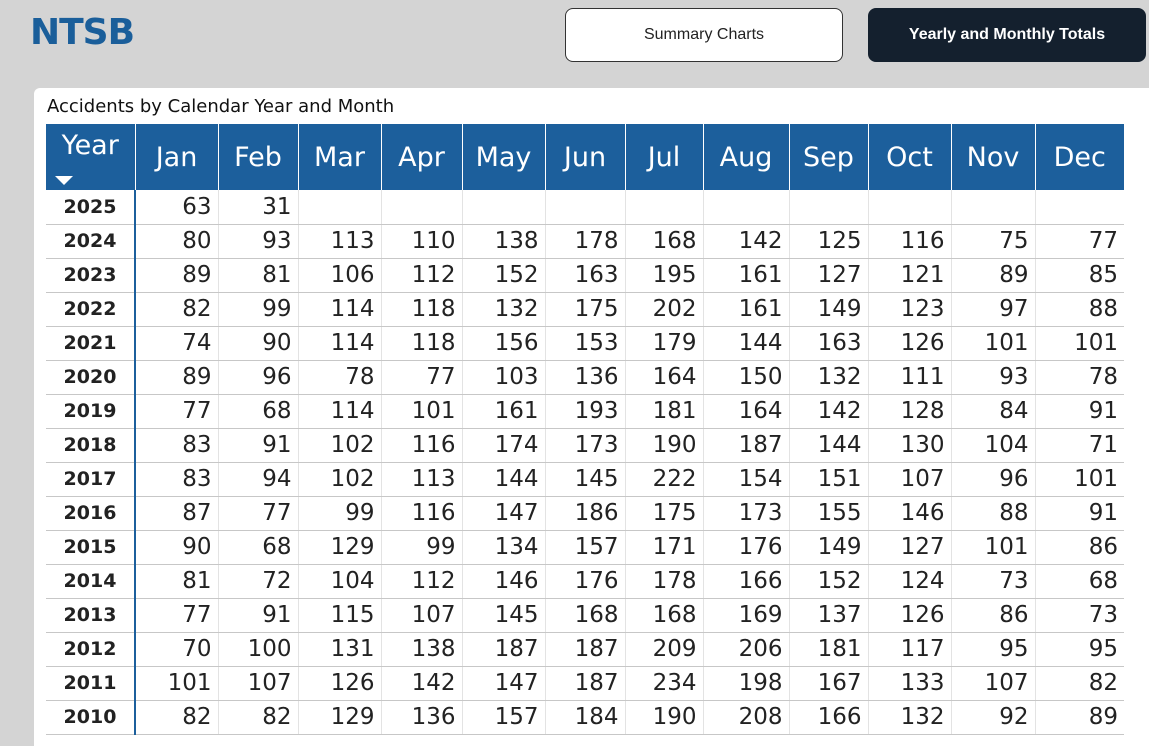  What do you see at coordinates (1079, 275) in the screenshot?
I see `value-cell: 85` at bounding box center [1079, 275].